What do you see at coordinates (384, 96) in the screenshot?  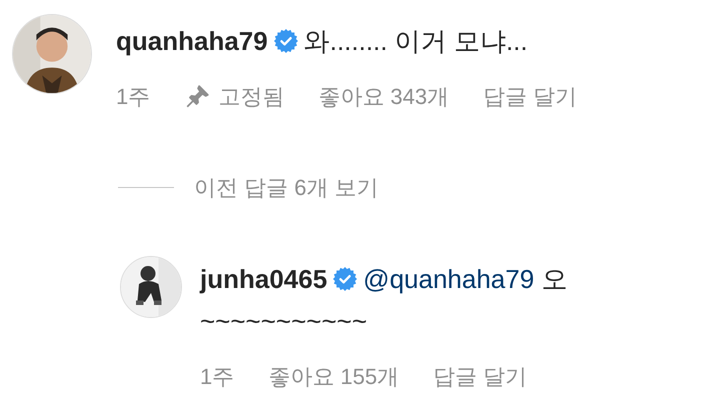 I see `likes-link: 좋아요 343개` at bounding box center [384, 96].